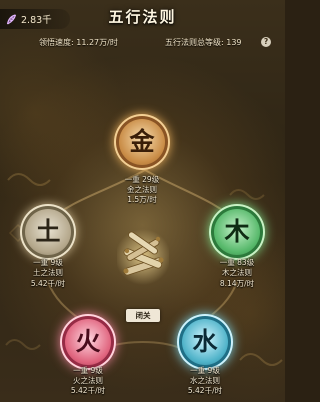 This screenshot has height=402, width=320. I want to click on fire-medal: 火, so click(88, 342).